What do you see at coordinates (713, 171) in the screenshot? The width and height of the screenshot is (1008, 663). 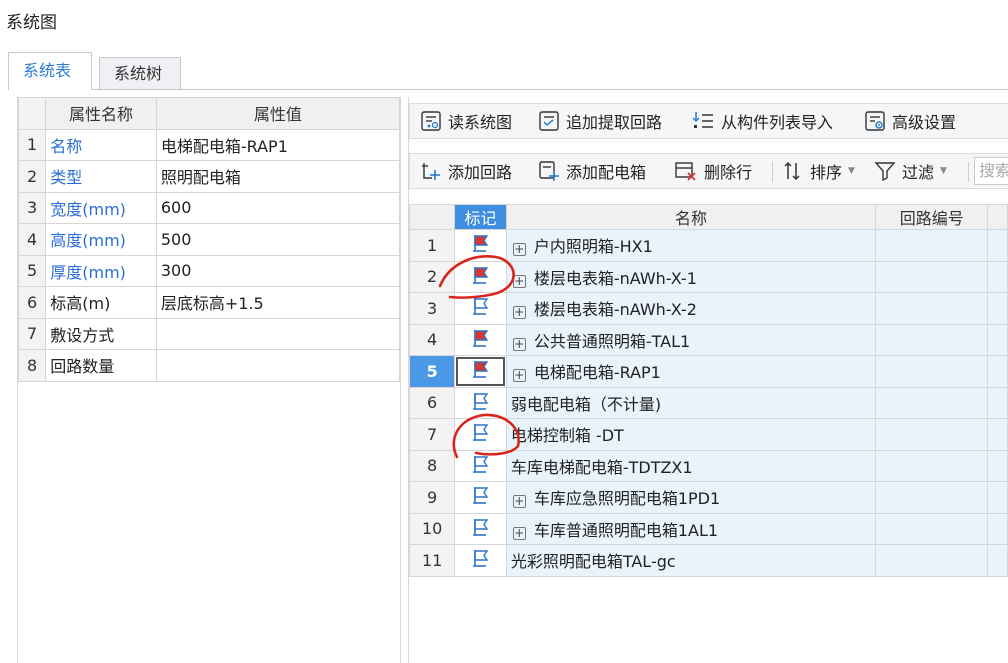 I see `delete-row-button: 删除行` at bounding box center [713, 171].